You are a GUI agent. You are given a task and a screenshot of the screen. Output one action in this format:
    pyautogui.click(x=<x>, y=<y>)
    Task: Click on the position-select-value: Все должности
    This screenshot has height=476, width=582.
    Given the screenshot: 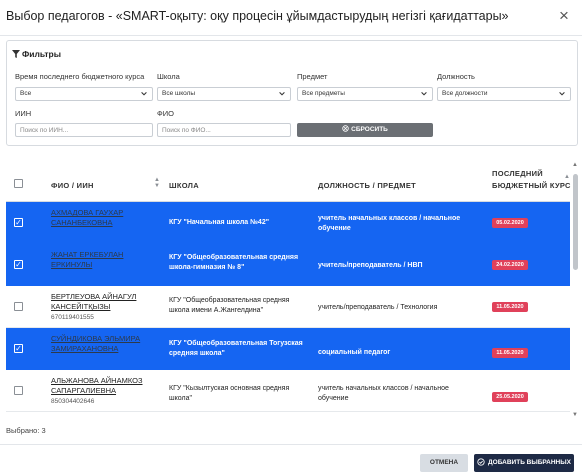 What is the action you would take?
    pyautogui.click(x=465, y=93)
    